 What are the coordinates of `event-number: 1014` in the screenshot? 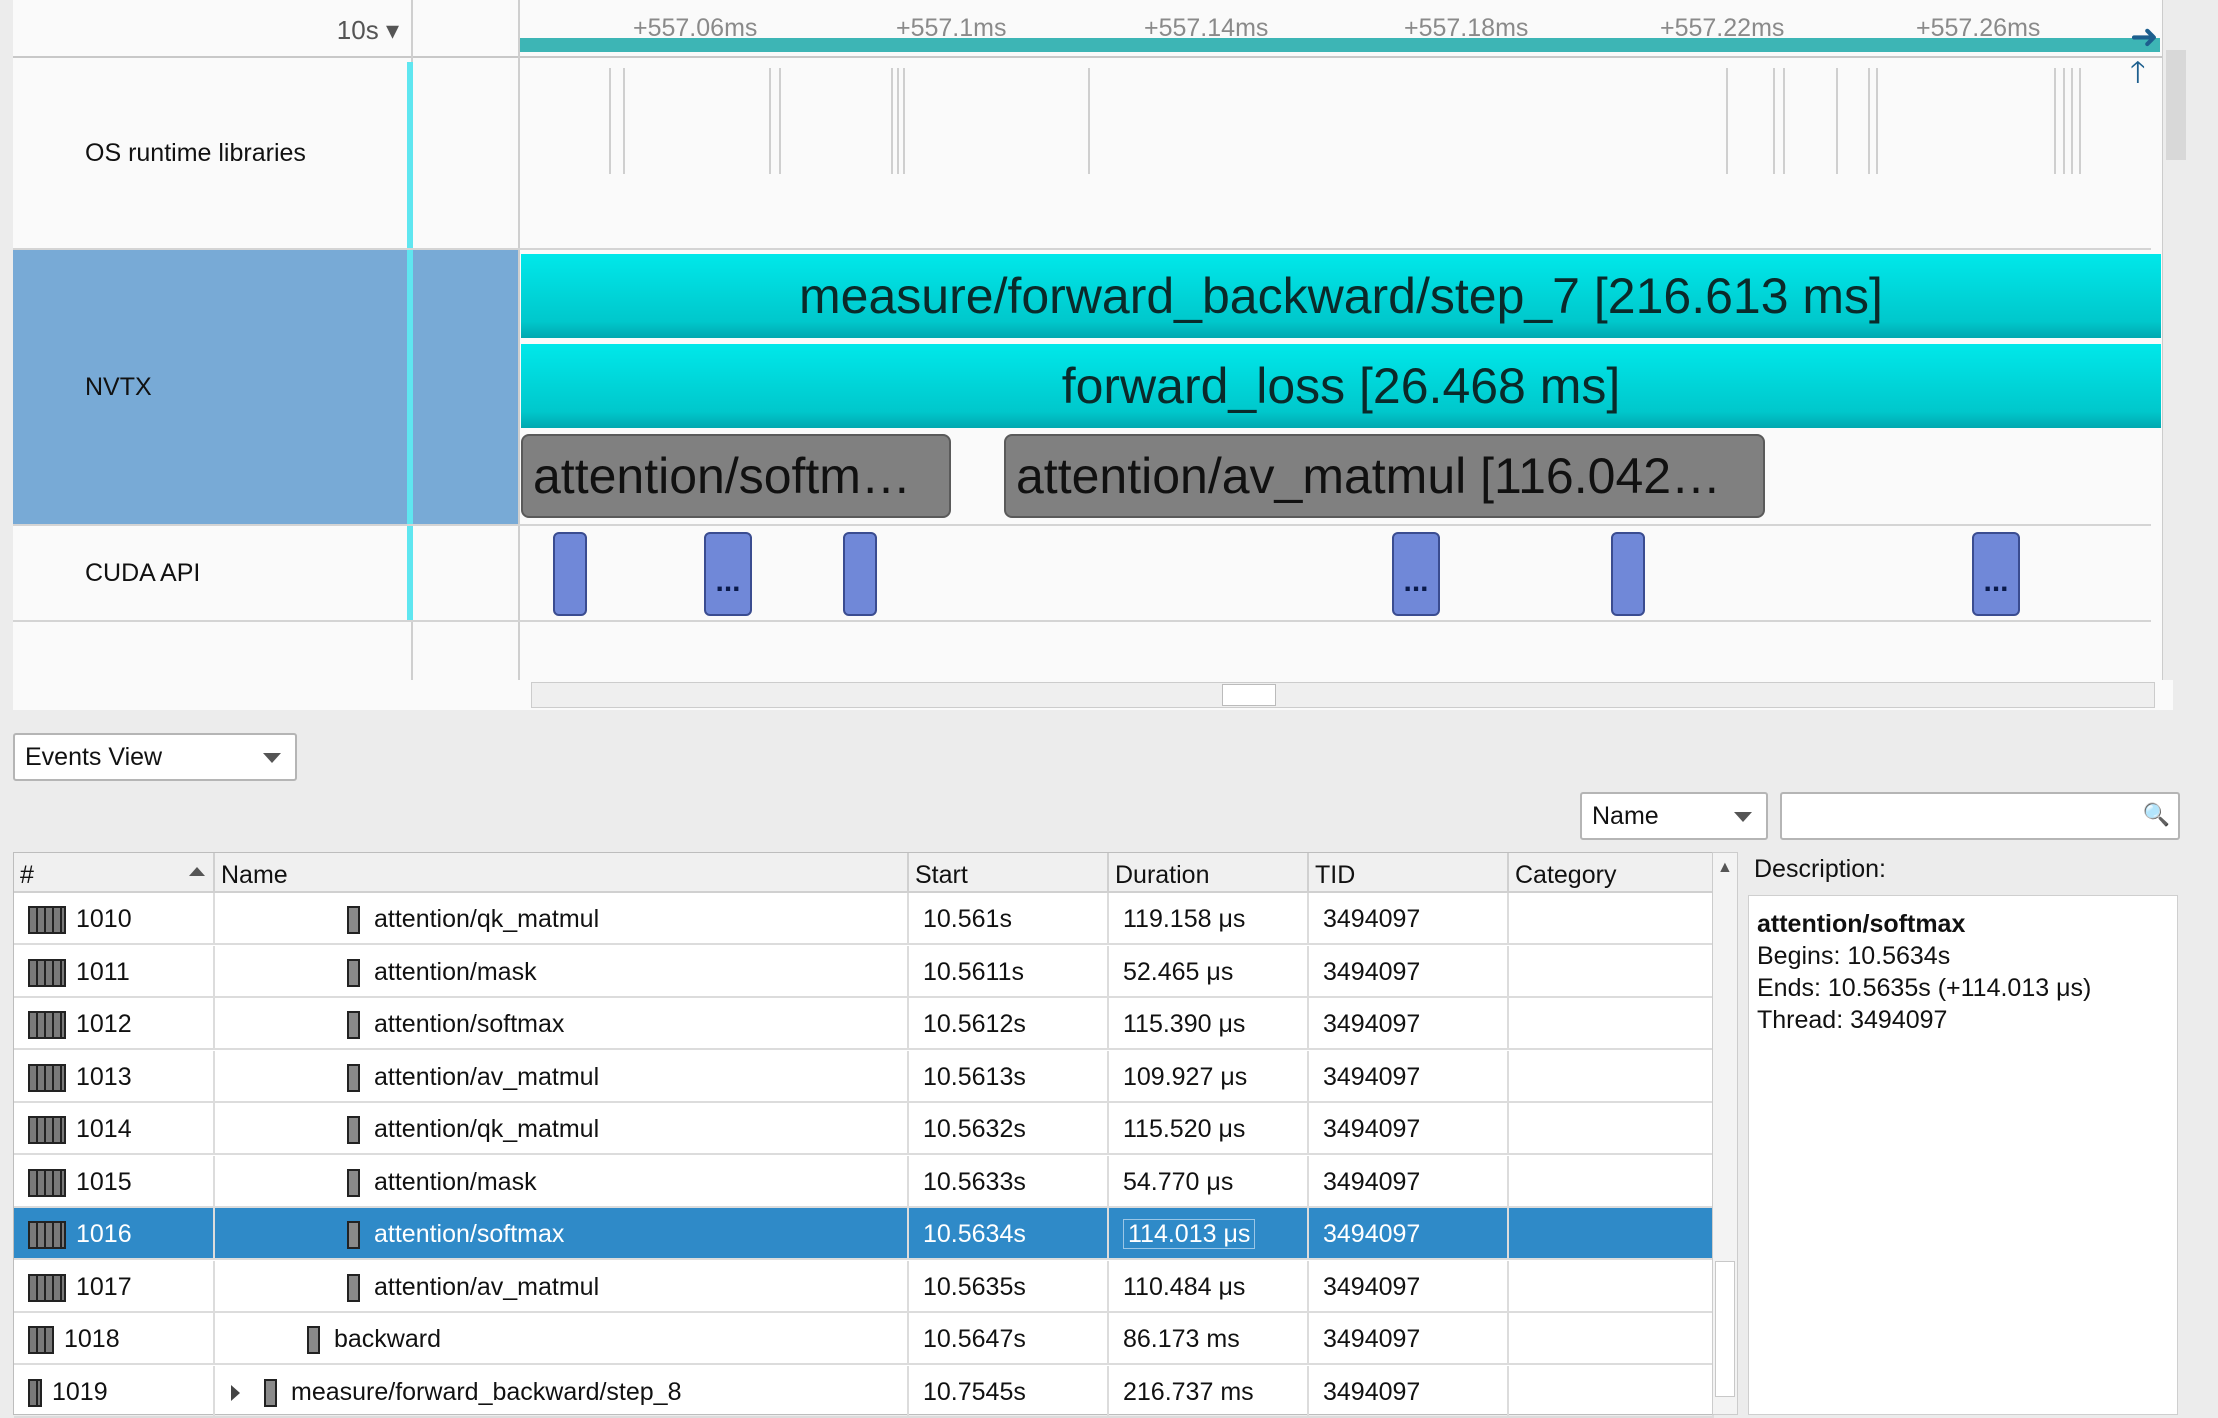 It's located at (104, 1129).